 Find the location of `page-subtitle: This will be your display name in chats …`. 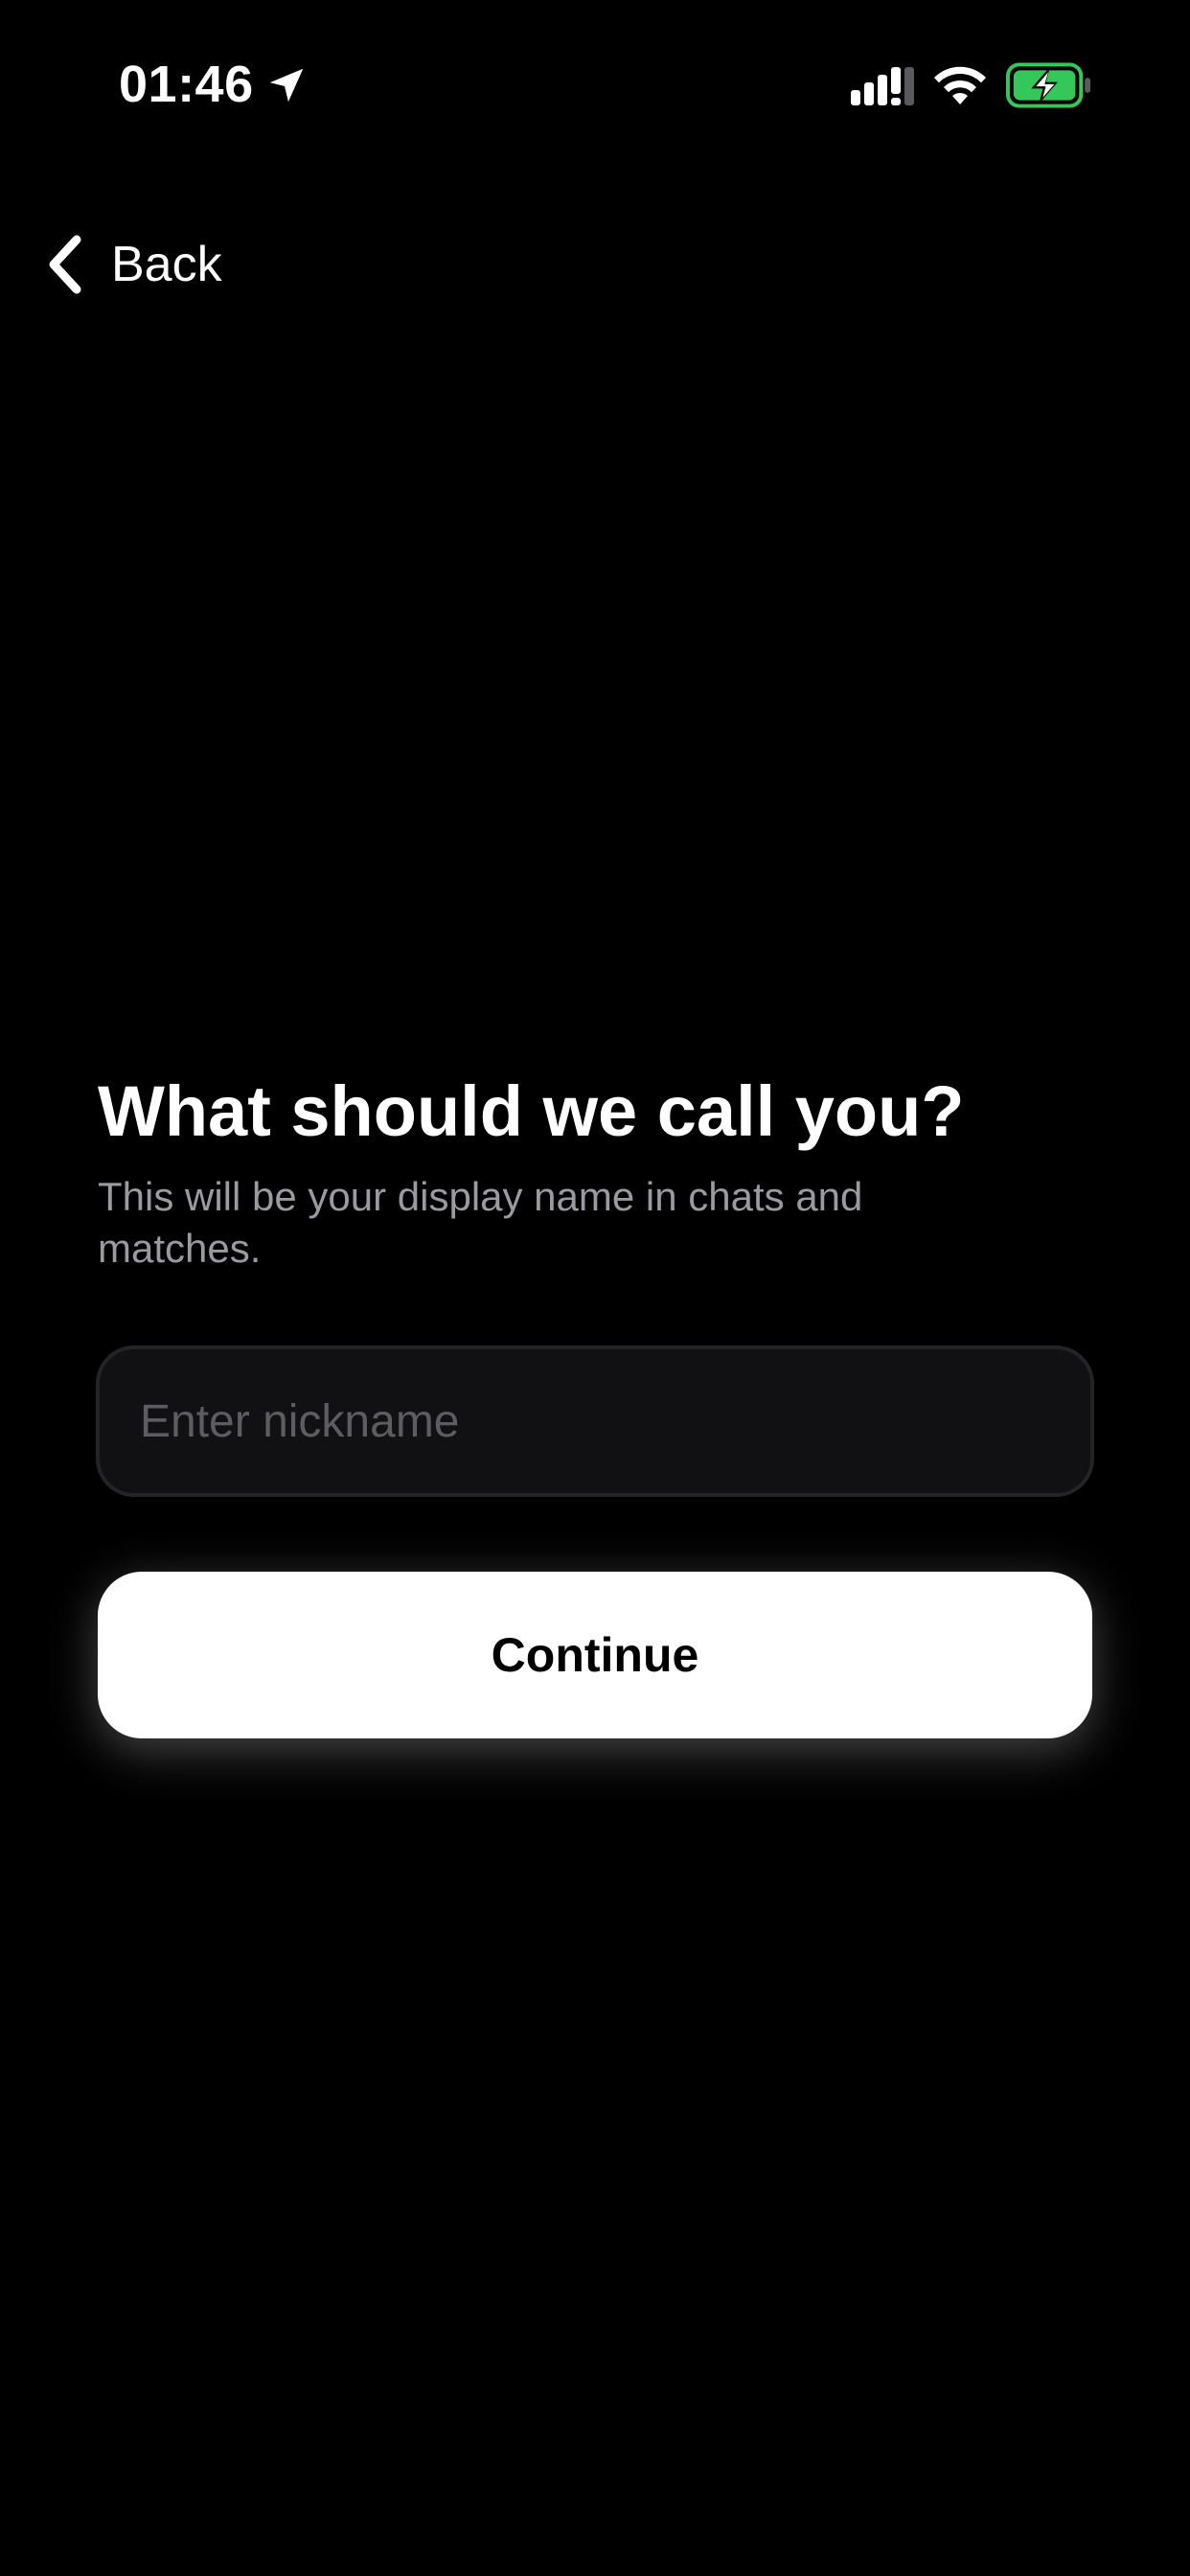

page-subtitle: This will be your display name in chats … is located at coordinates (481, 1222).